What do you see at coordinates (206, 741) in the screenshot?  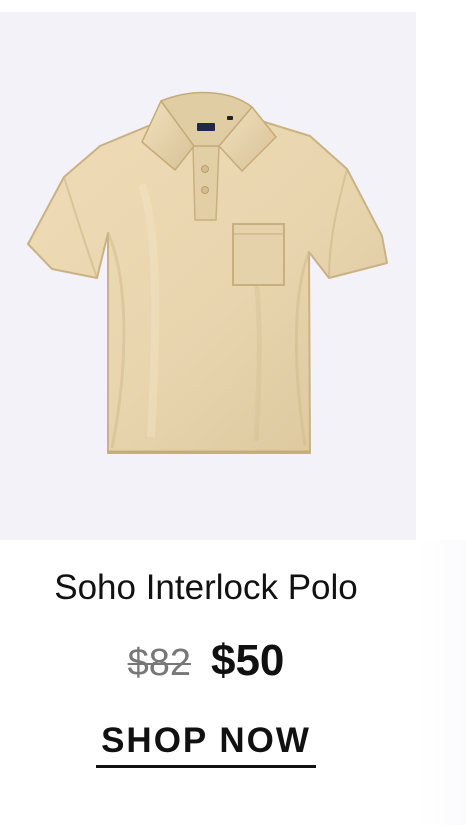 I see `shop-now-link: SHOP NOW` at bounding box center [206, 741].